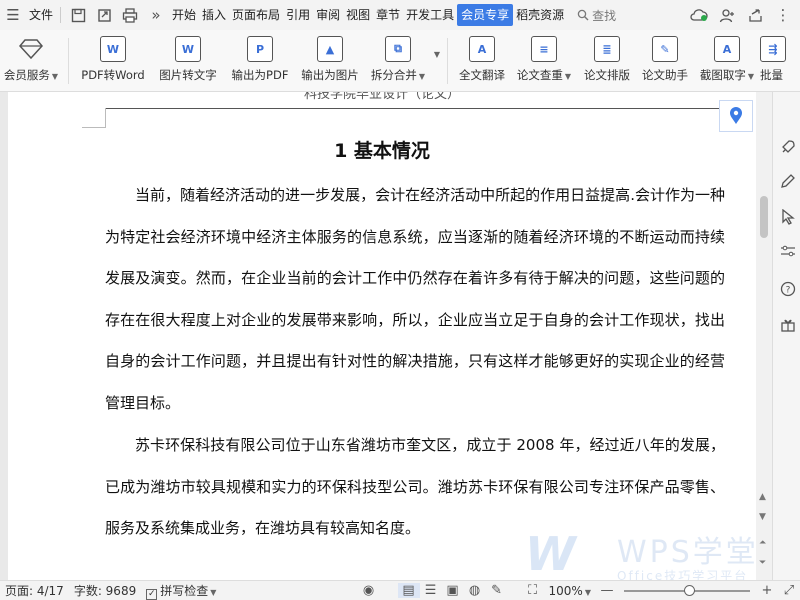 The width and height of the screenshot is (800, 600). Describe the element at coordinates (773, 49) in the screenshot. I see `batch-icon: ⇶` at that location.